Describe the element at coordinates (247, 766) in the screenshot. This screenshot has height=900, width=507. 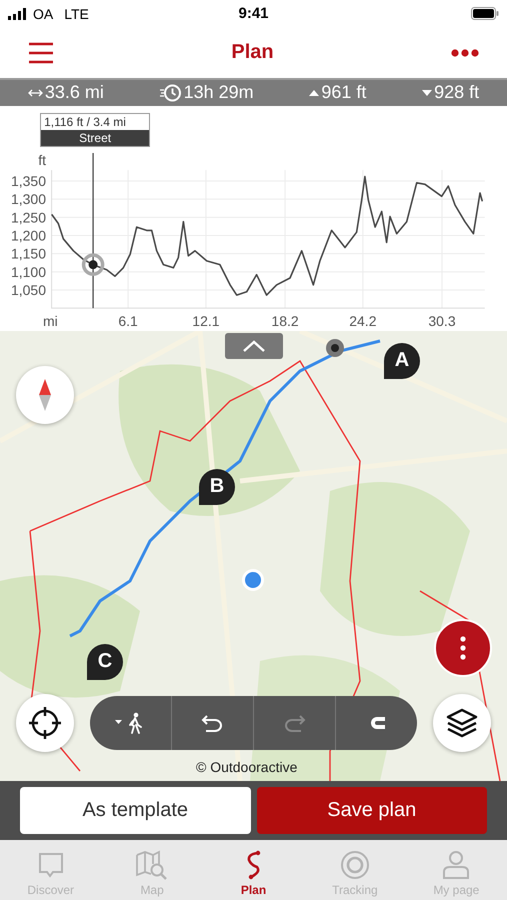
I see `map-attribution: © Outdooractive` at that location.